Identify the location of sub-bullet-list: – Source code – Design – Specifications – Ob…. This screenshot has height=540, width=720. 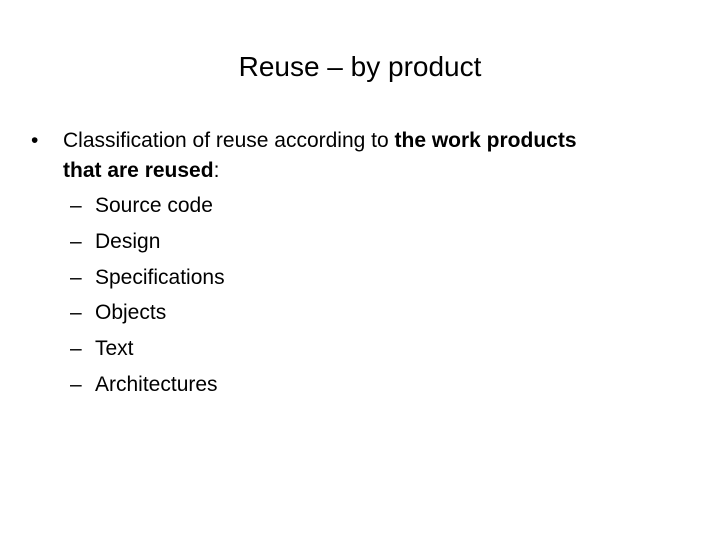
(147, 298).